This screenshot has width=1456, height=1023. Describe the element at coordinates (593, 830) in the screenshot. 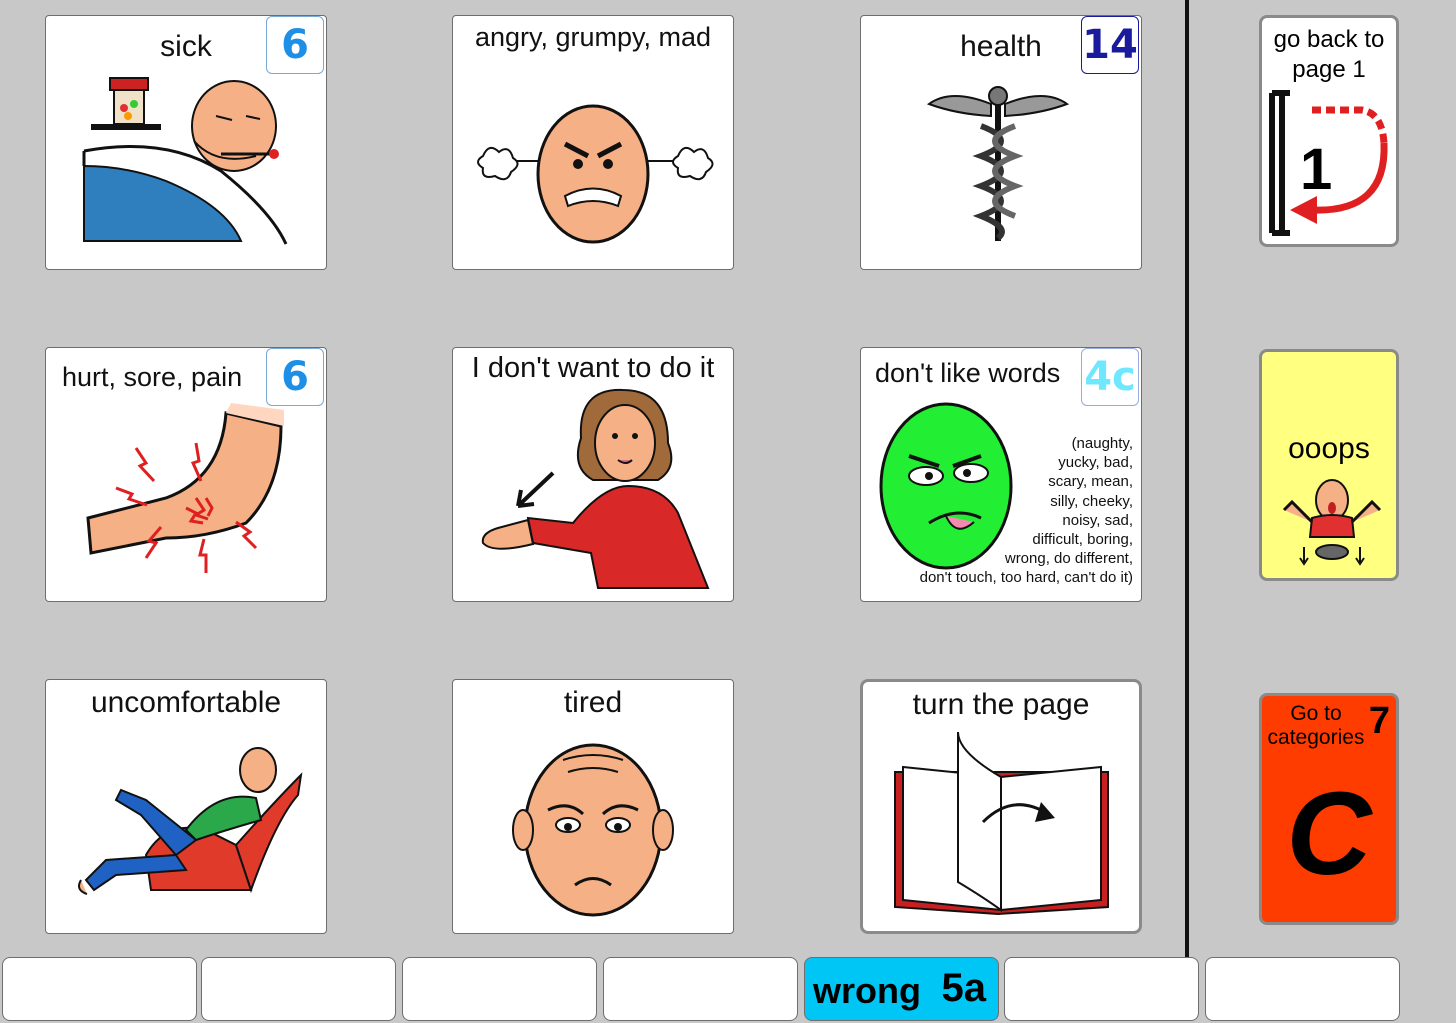

I see `tired-face-icon` at that location.